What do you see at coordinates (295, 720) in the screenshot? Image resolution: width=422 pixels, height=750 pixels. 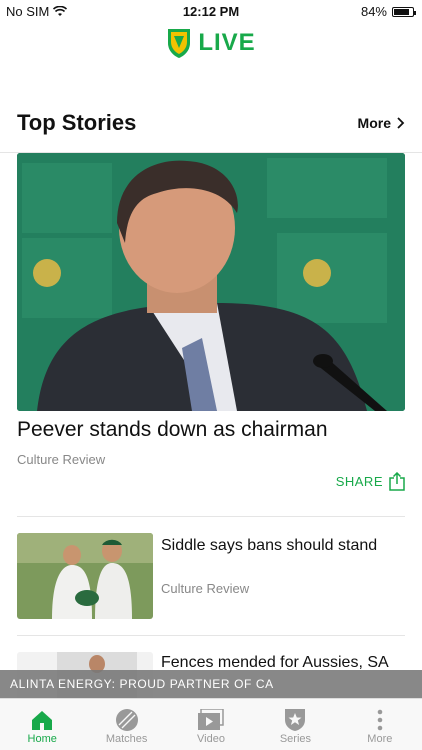 I see `star-shield-icon` at bounding box center [295, 720].